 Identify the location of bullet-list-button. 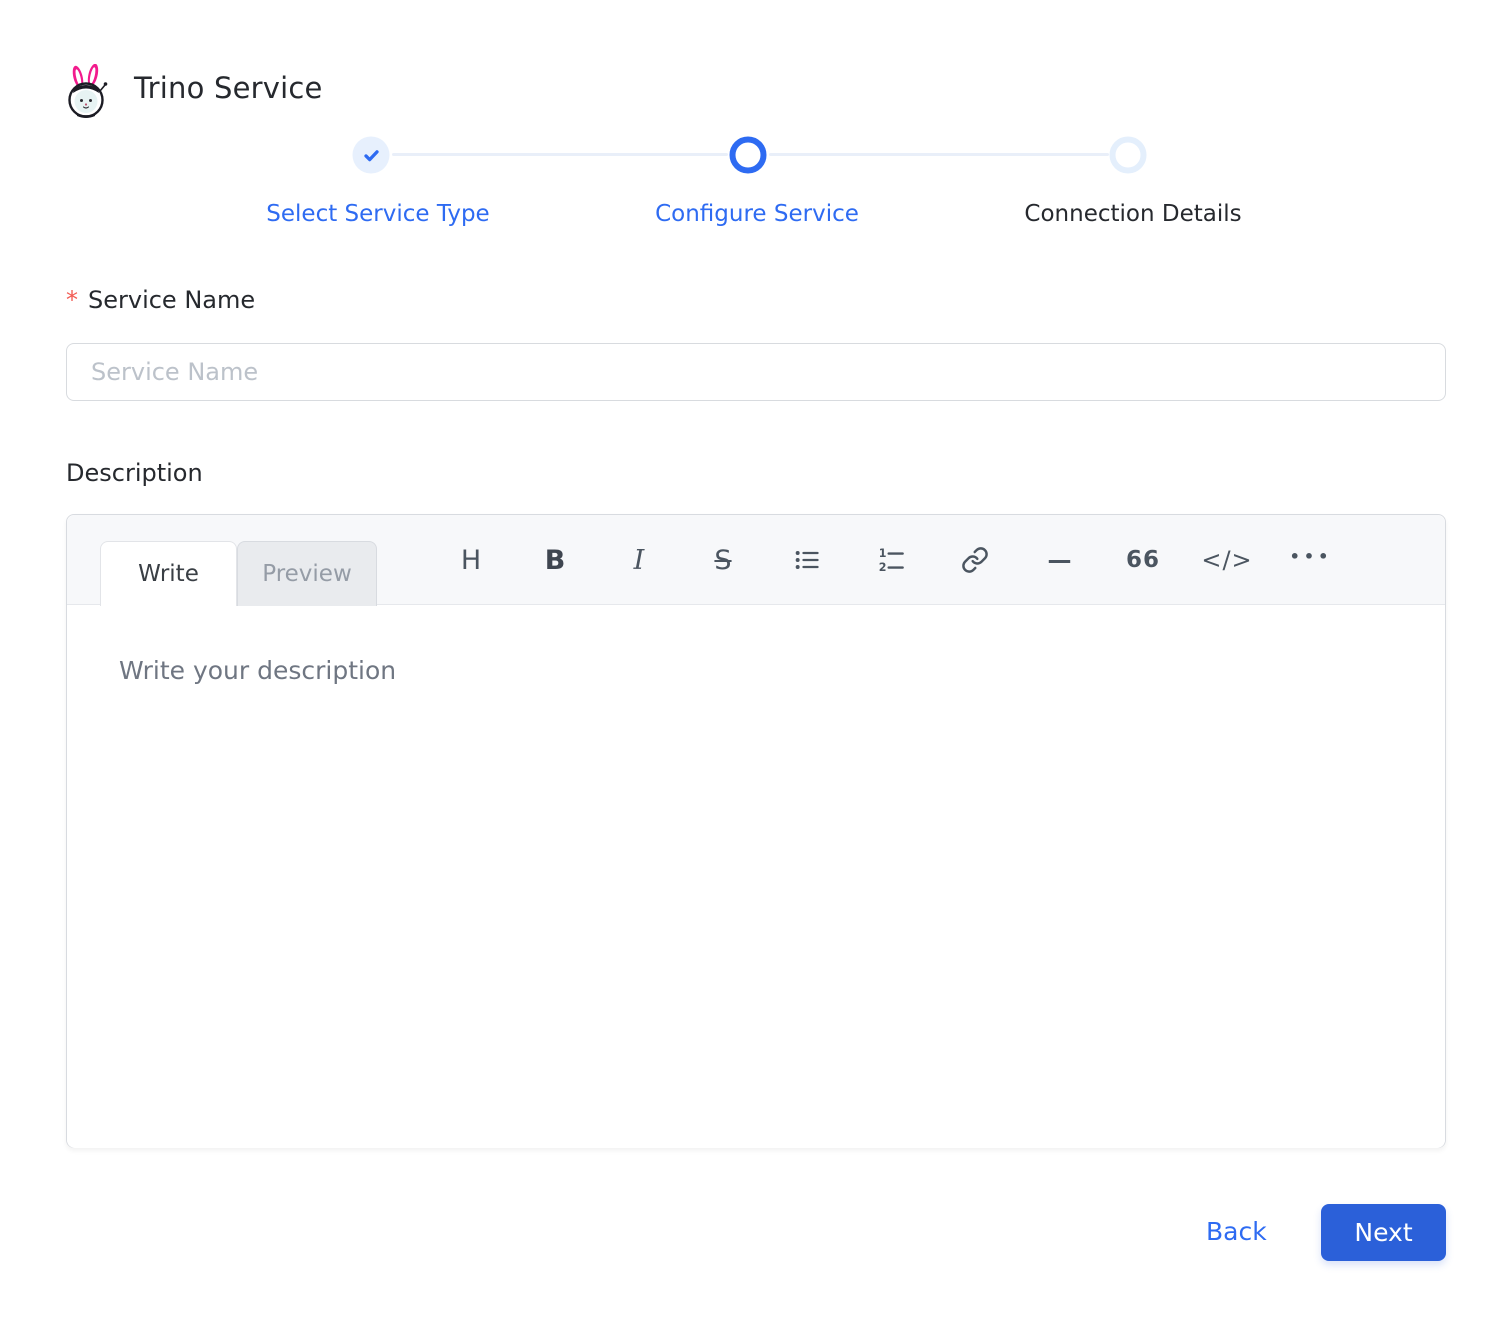
(807, 560).